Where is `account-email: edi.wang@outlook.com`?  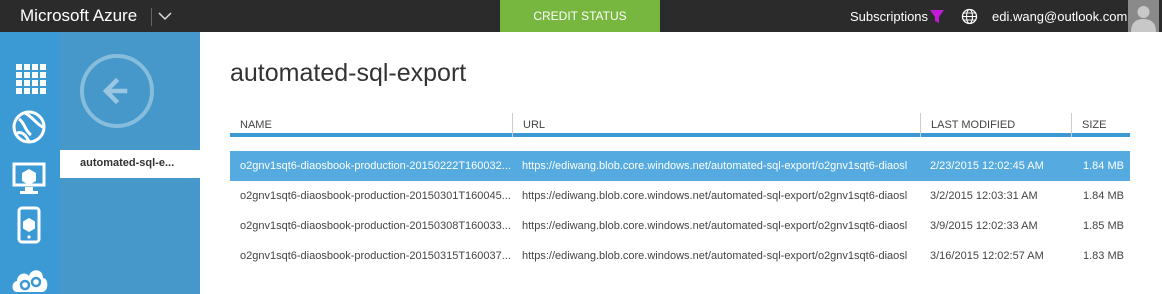 account-email: edi.wang@outlook.com is located at coordinates (1059, 16).